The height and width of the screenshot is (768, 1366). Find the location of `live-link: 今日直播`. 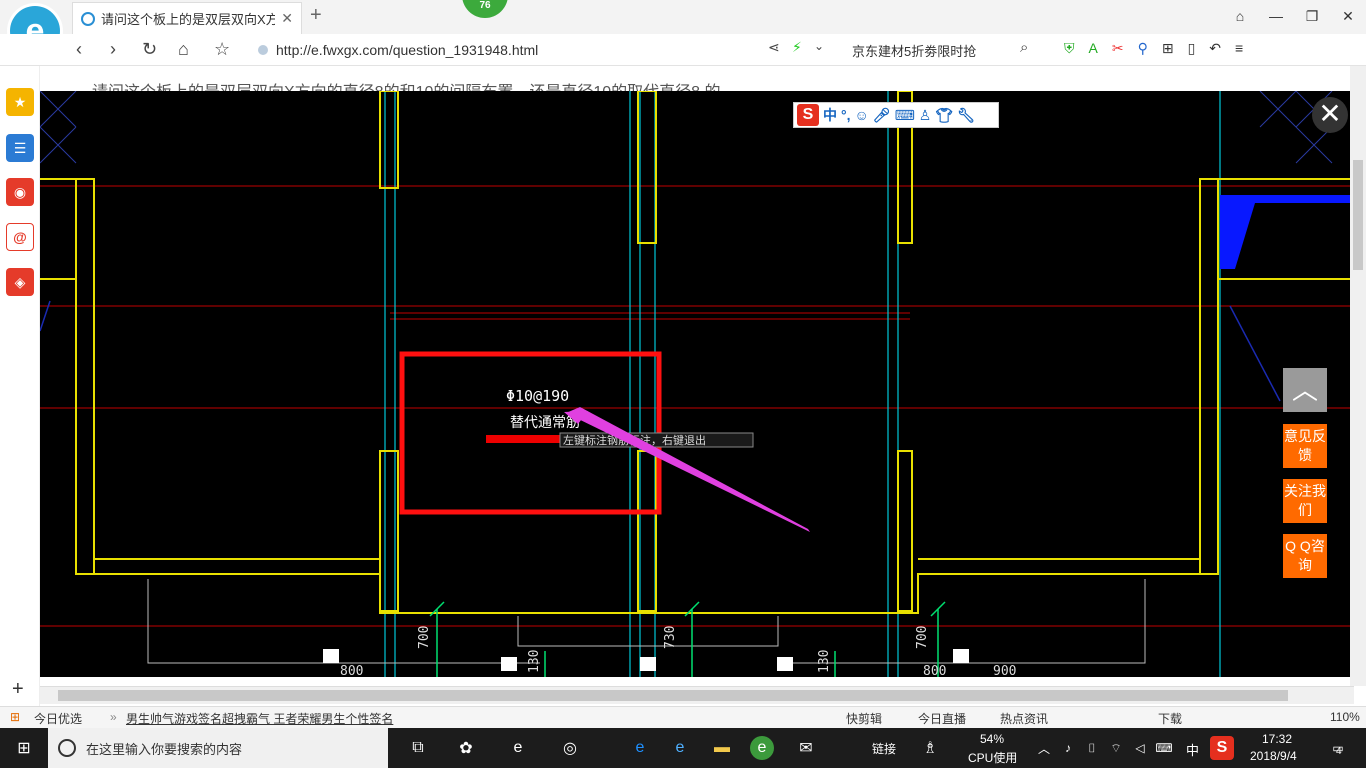

live-link: 今日直播 is located at coordinates (942, 718).